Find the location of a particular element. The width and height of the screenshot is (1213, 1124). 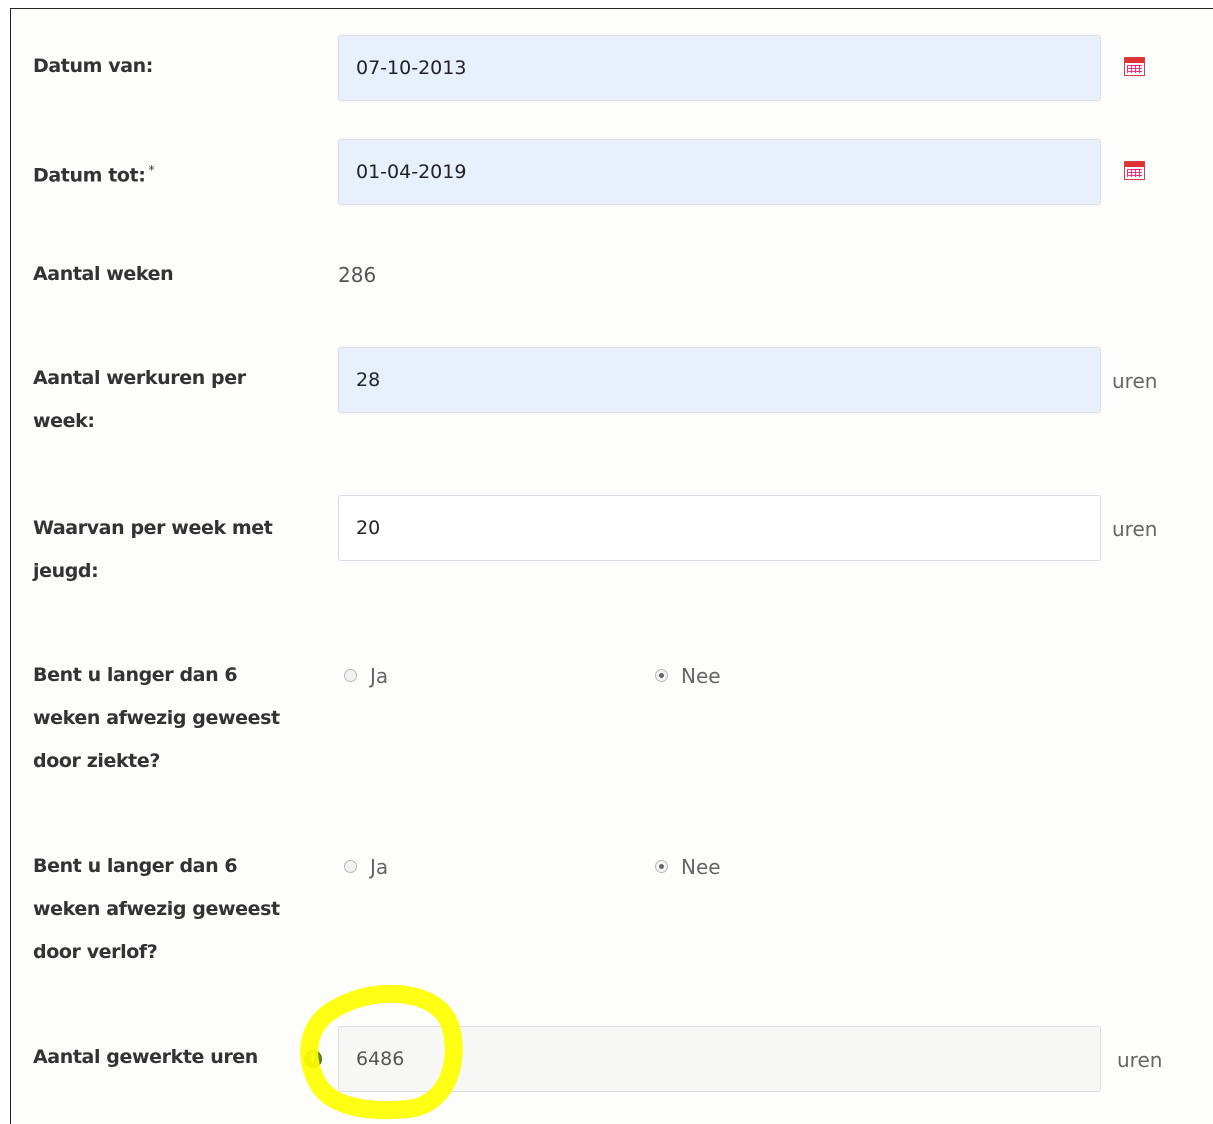

ziekte-radio-nee: Nee is located at coordinates (688, 676).